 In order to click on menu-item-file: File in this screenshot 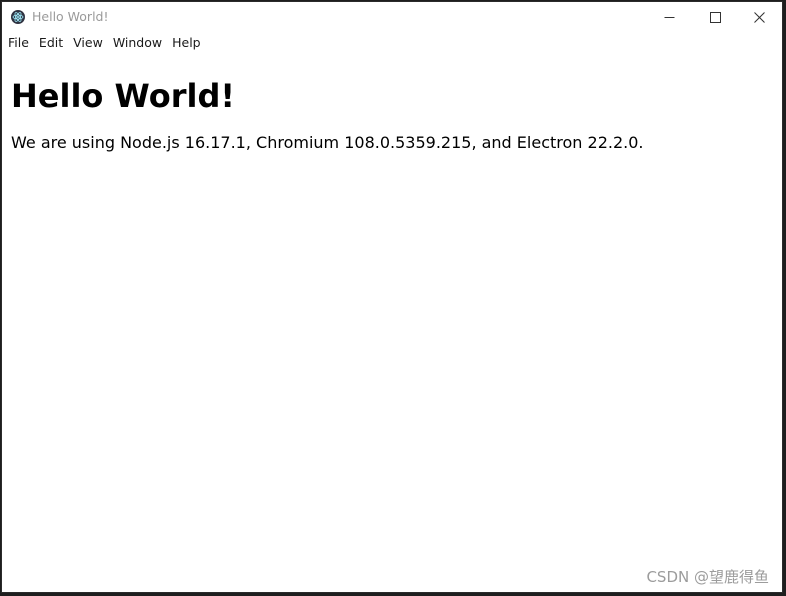, I will do `click(18, 43)`.